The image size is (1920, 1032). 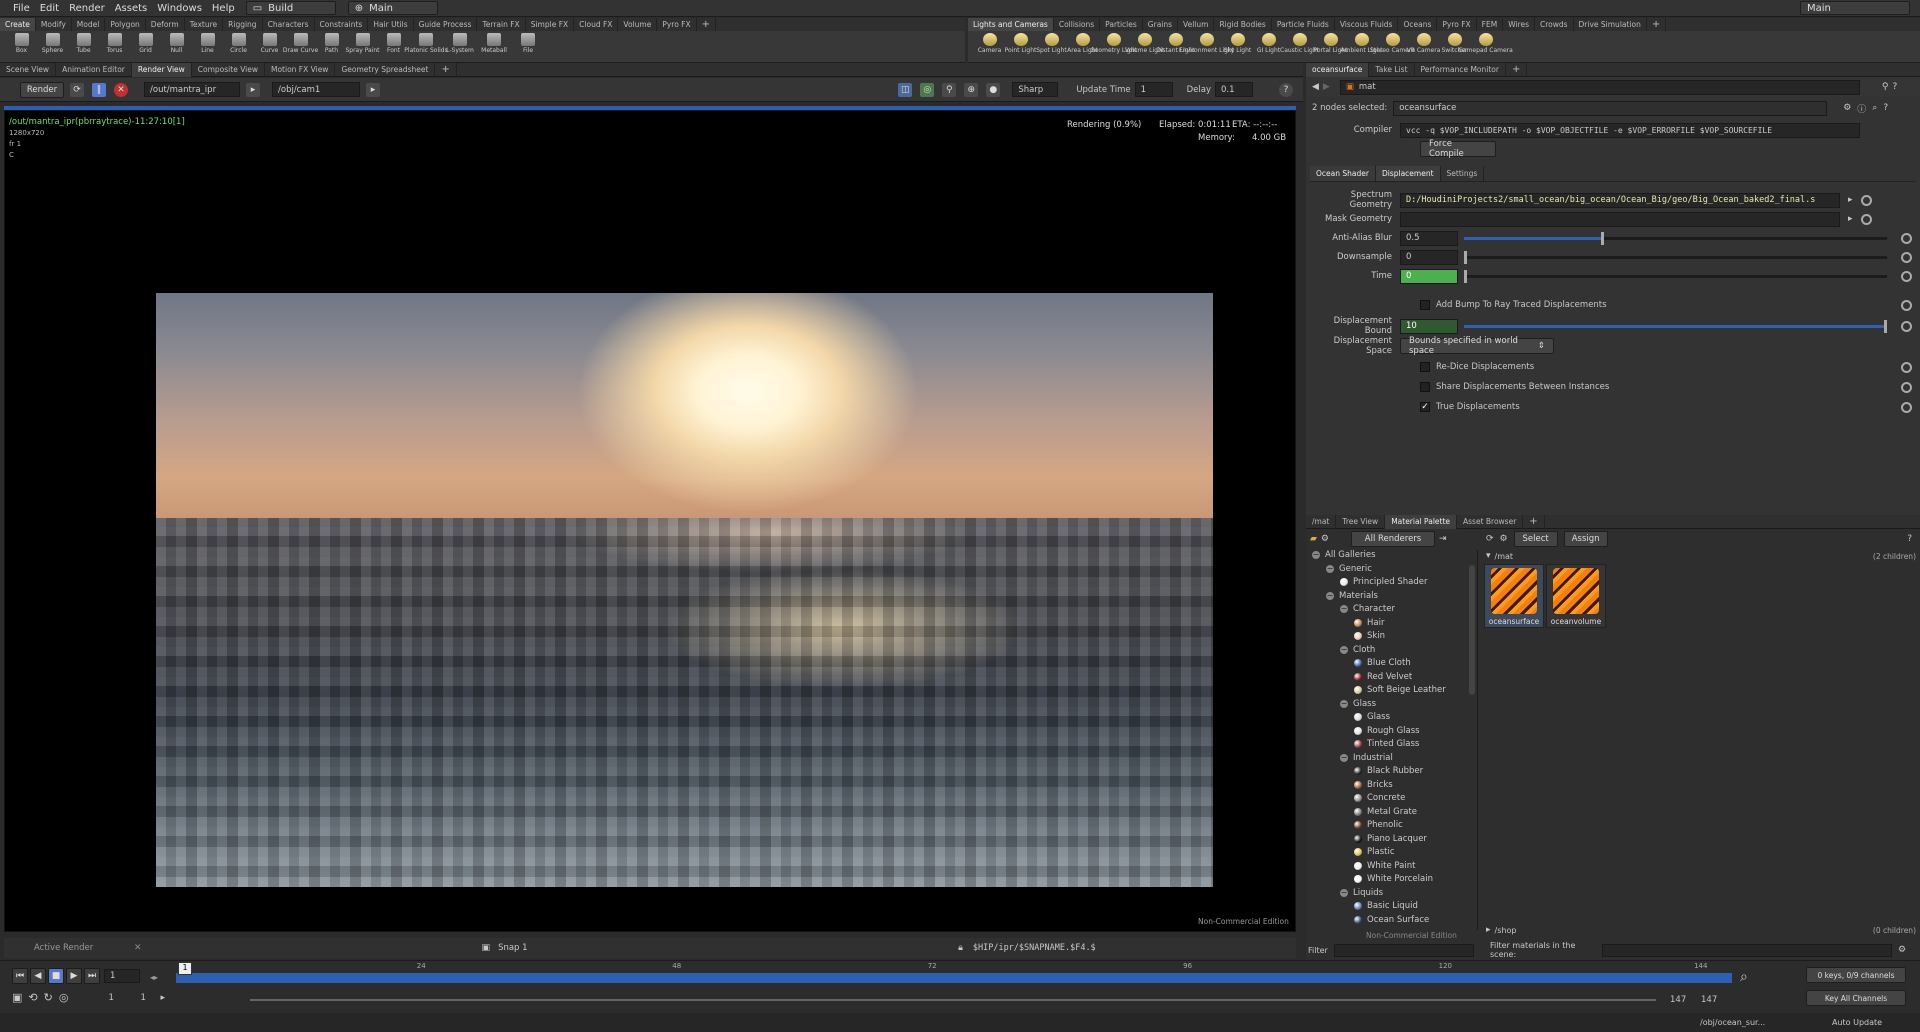 What do you see at coordinates (238, 47) in the screenshot?
I see `tool-circle: Circle` at bounding box center [238, 47].